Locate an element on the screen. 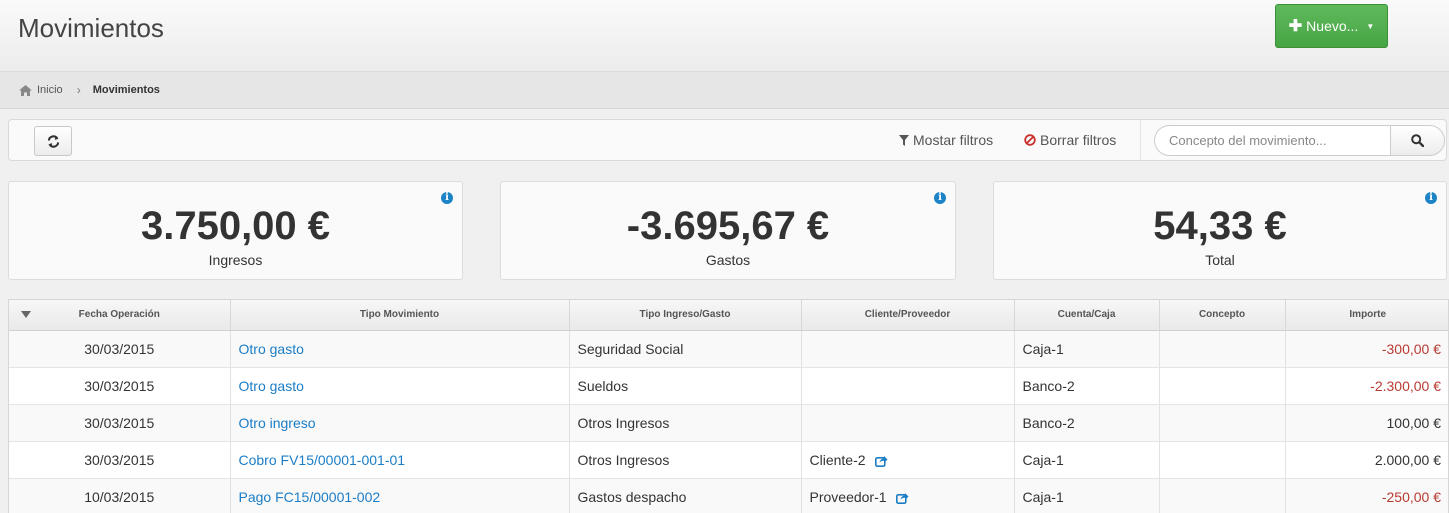 This screenshot has width=1449, height=513. search-icon is located at coordinates (1417, 140).